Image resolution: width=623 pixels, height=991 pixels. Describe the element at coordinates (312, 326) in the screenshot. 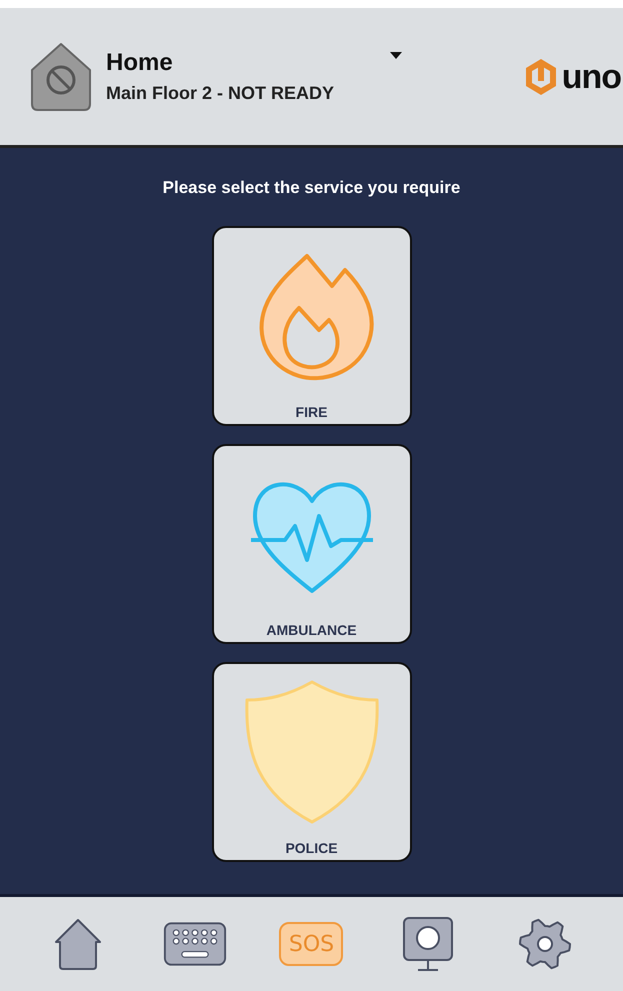

I see `service-card: FIRE` at that location.